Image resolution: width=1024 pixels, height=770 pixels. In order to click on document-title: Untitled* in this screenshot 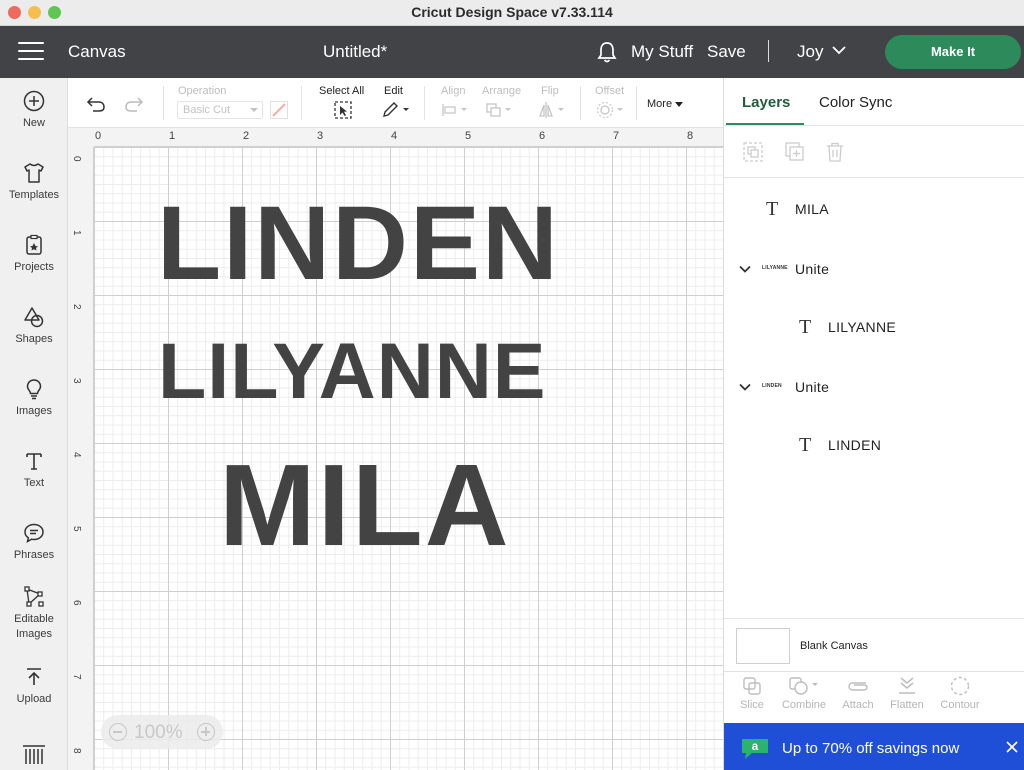, I will do `click(355, 52)`.